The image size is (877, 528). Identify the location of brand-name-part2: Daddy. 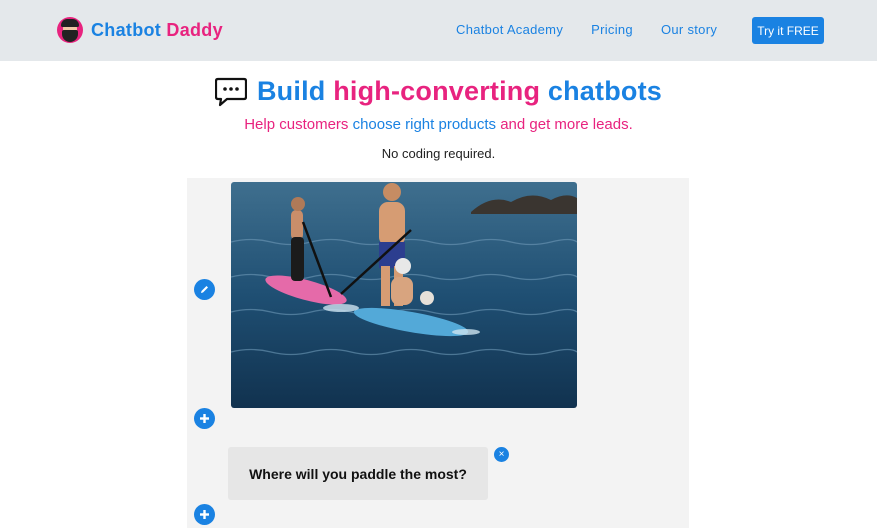
(194, 29).